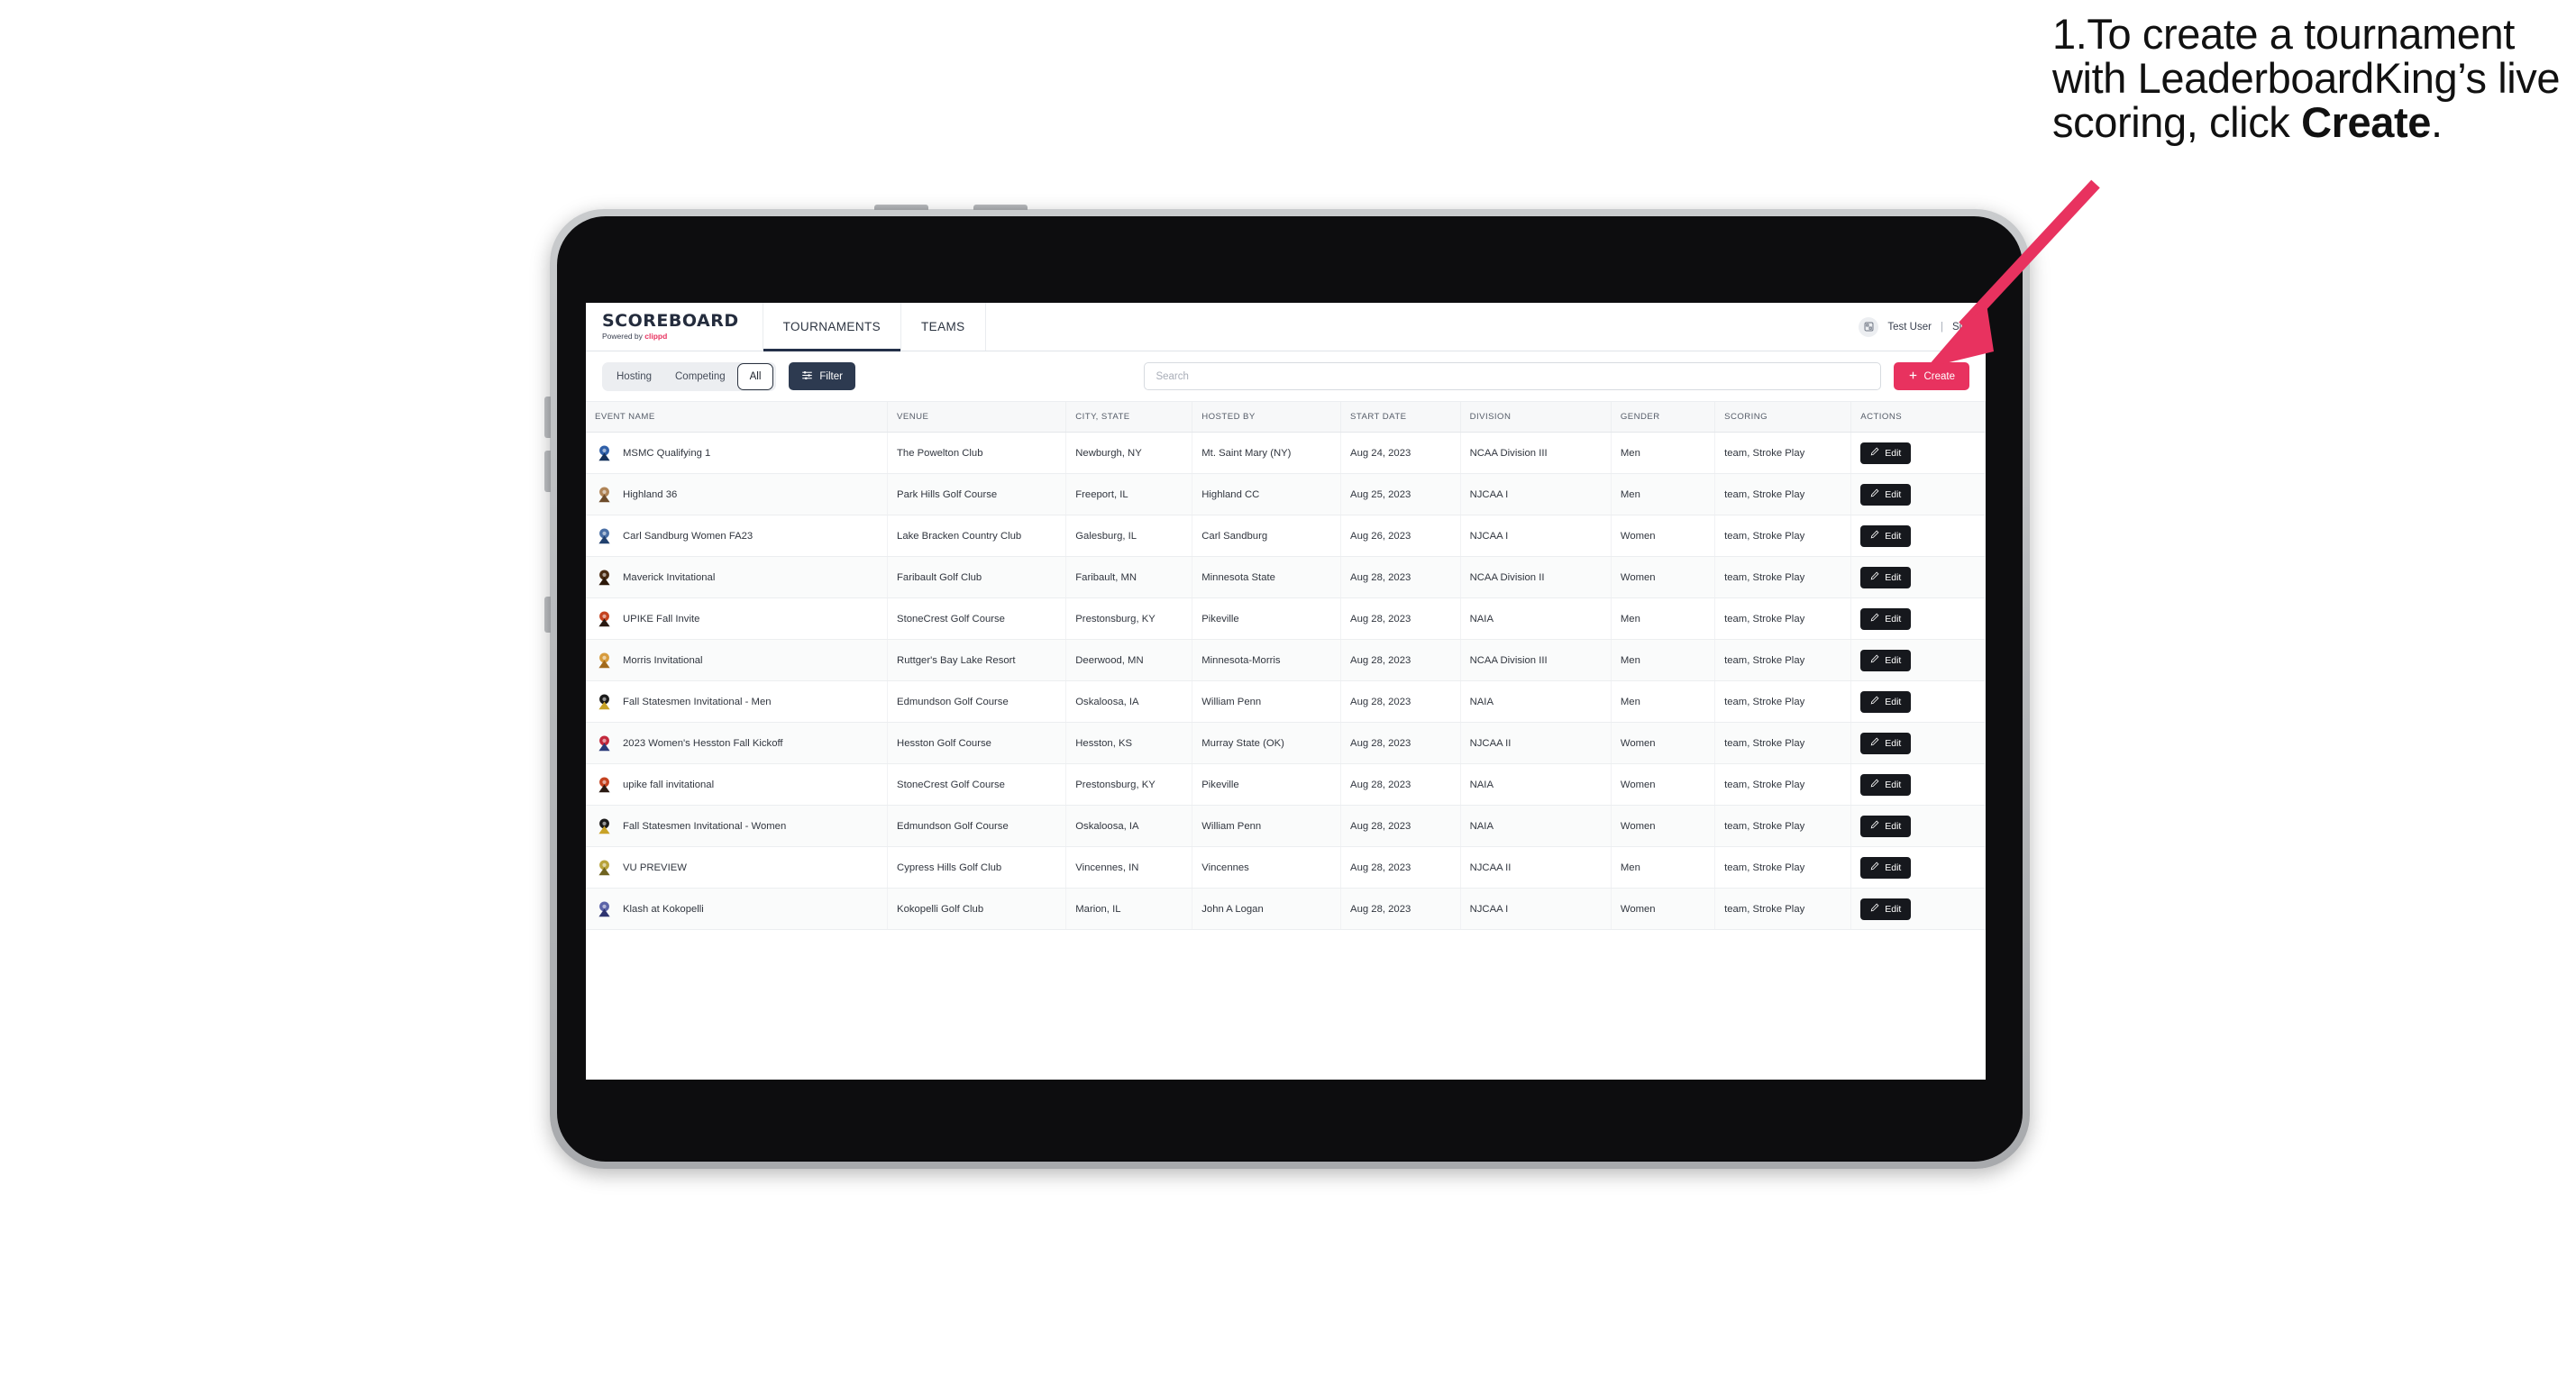 This screenshot has width=2576, height=1386. Describe the element at coordinates (547, 417) in the screenshot. I see `tablet-volume-up-button` at that location.